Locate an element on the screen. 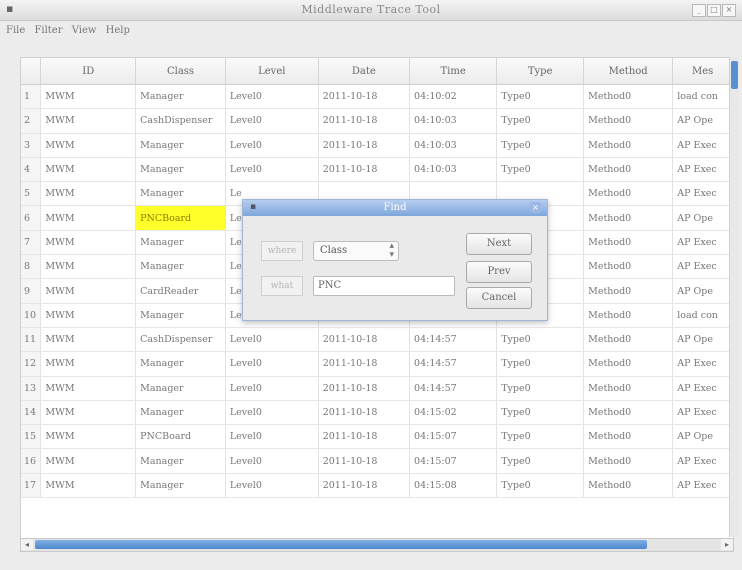  table-cell: CardReader is located at coordinates (180, 291).